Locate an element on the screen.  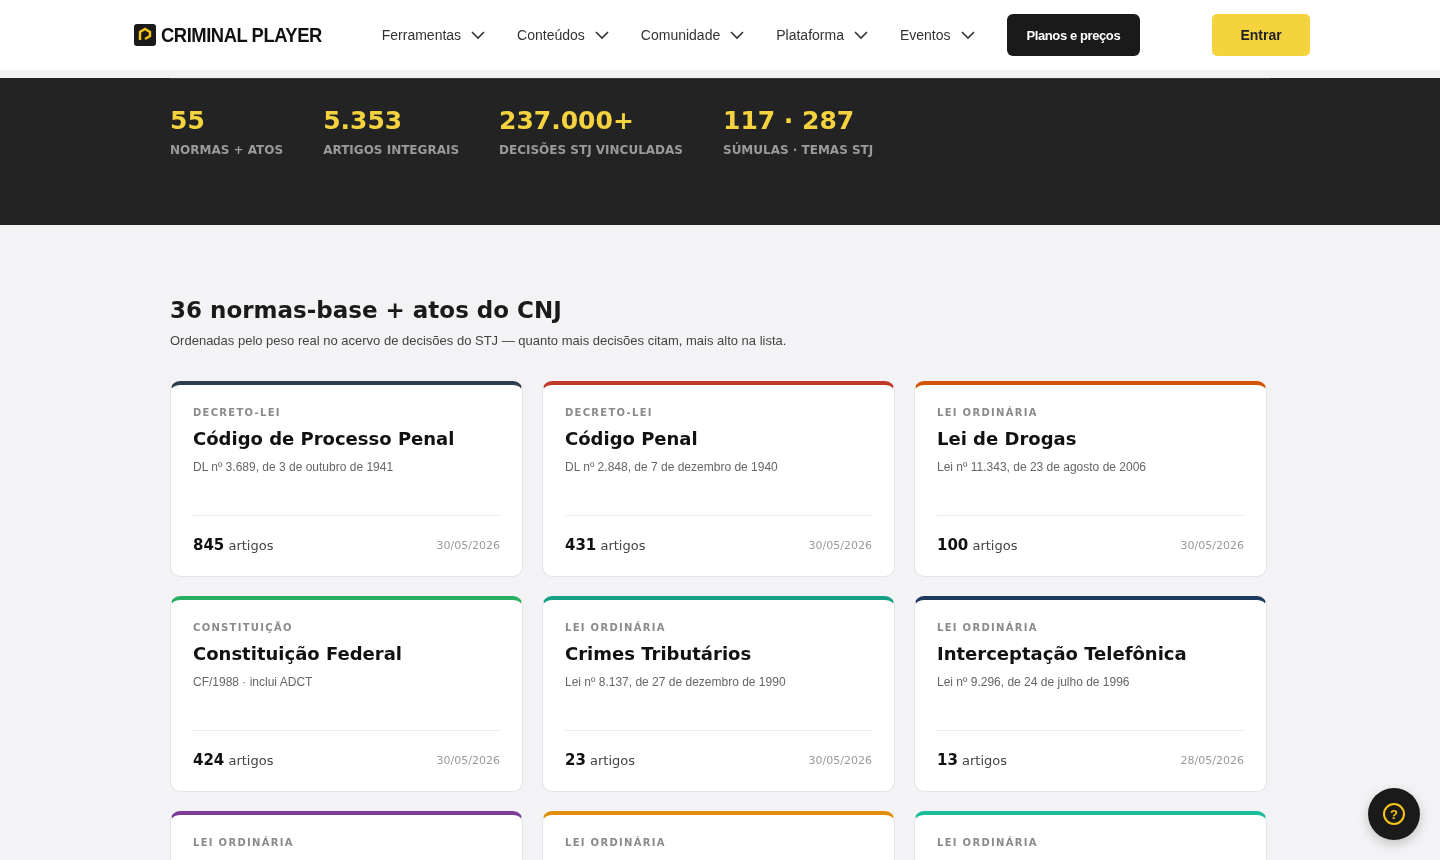
law-card: DECRETO-LEI Código Penal DL nº 2.848, de 7 de dezembro de 1940 431 artigos 30/05/2026 is located at coordinates (718, 479).